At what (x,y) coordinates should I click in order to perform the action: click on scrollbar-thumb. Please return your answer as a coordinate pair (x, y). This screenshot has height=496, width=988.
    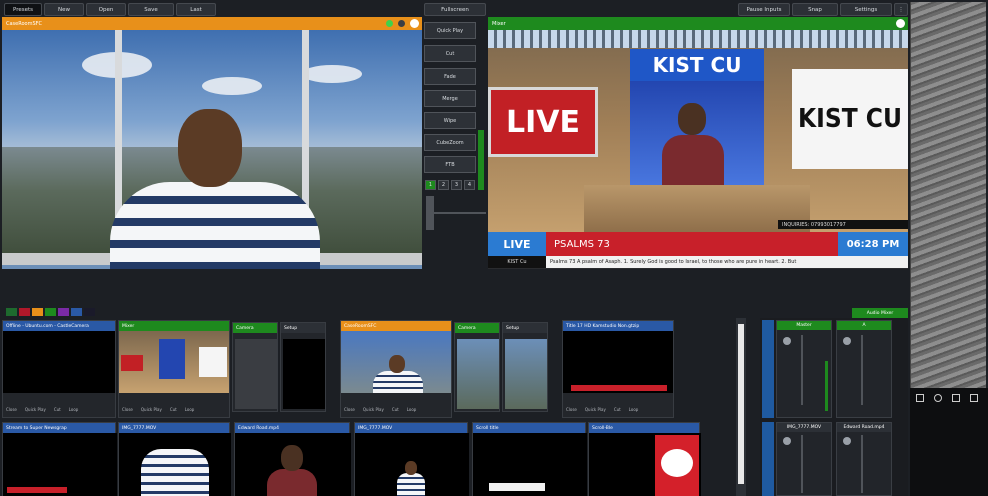
    Looking at the image, I should click on (741, 404).